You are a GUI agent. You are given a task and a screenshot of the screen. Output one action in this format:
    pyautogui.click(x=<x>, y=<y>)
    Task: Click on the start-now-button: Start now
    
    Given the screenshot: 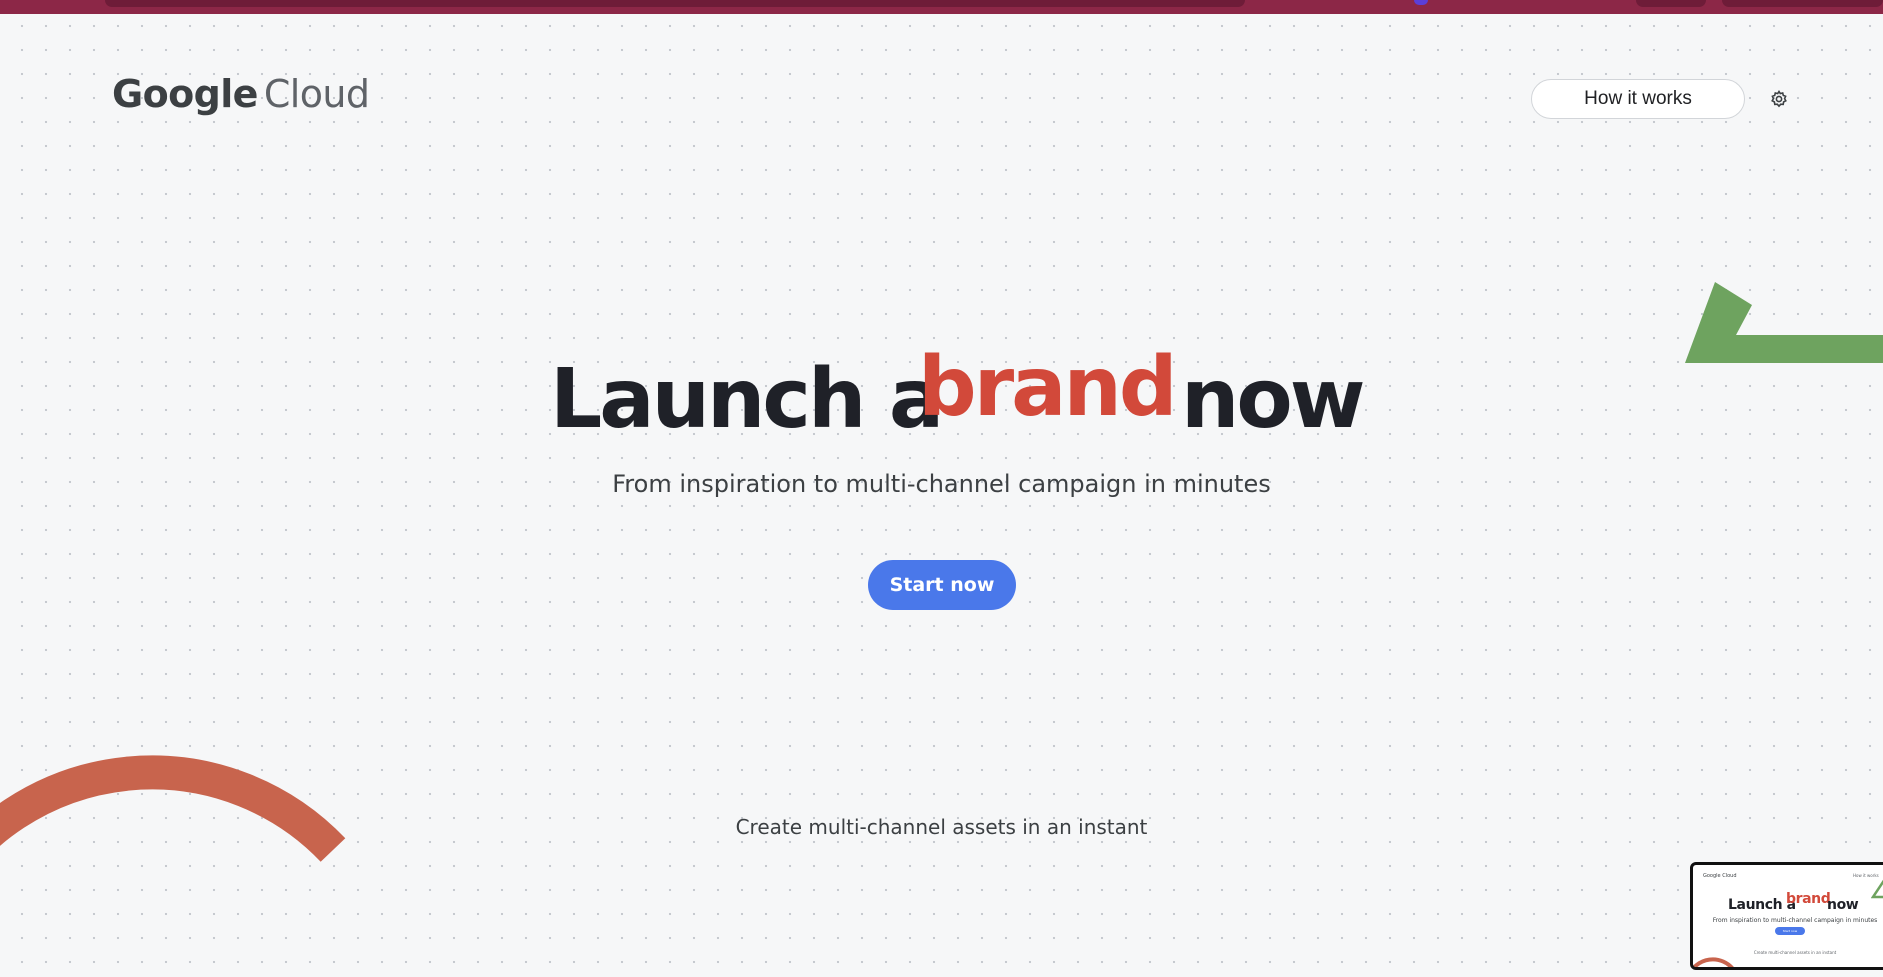 What is the action you would take?
    pyautogui.click(x=942, y=585)
    